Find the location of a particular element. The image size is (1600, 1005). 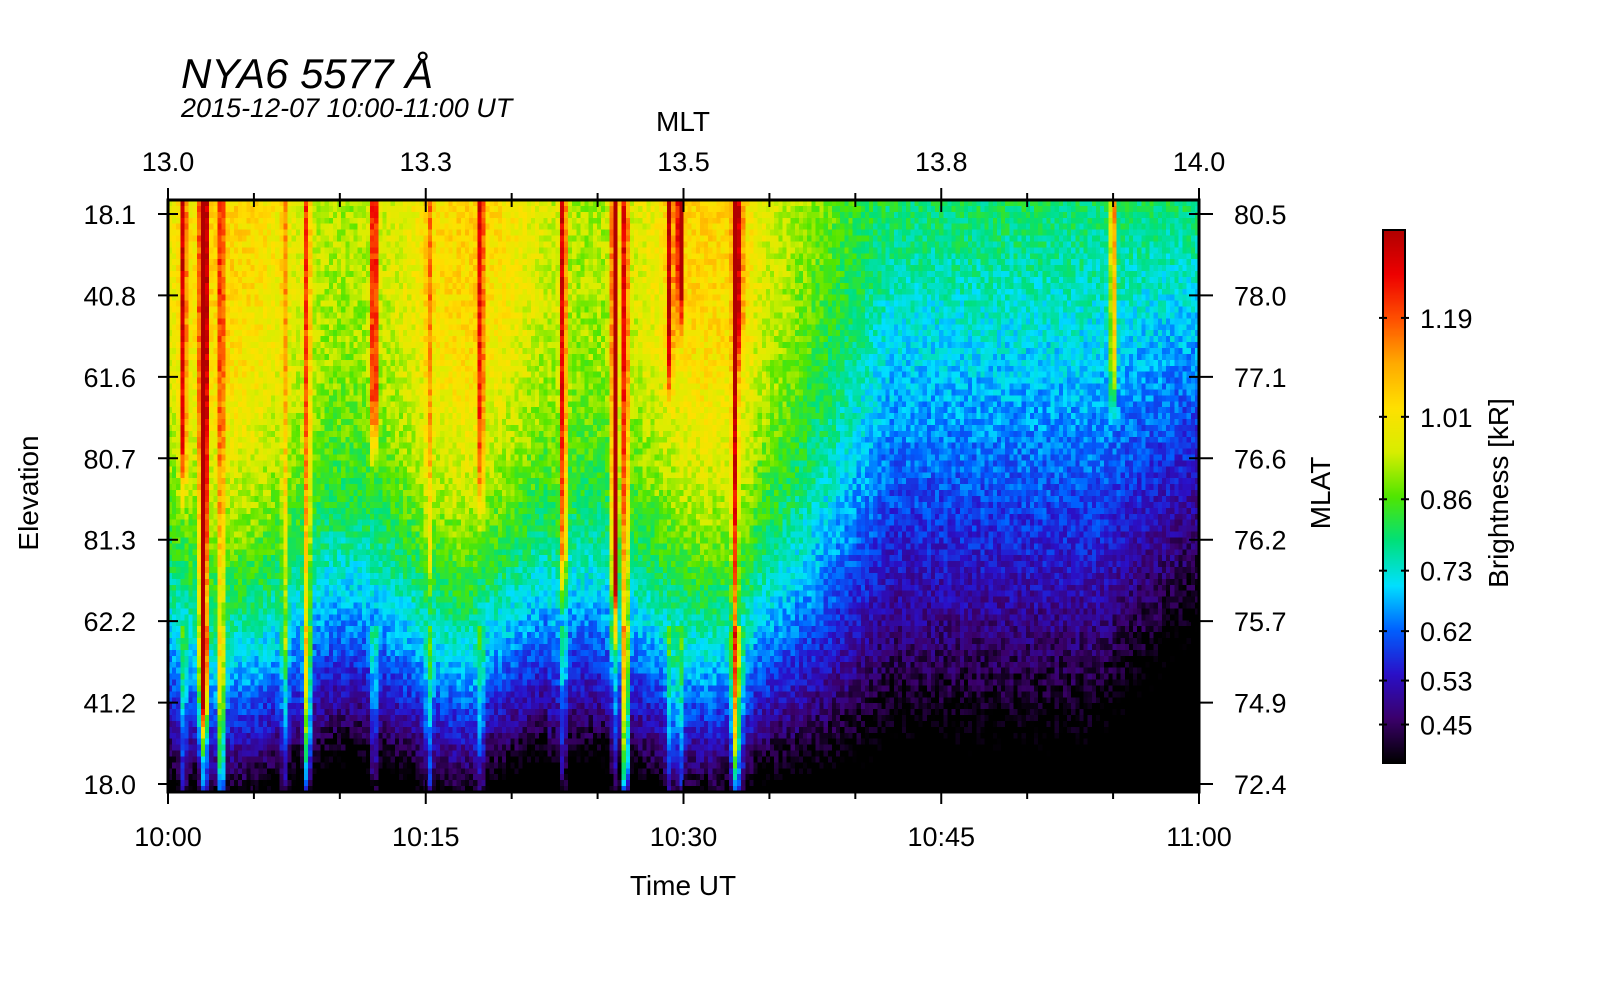

y-tick-label-left: 62.2 is located at coordinates (109, 622).